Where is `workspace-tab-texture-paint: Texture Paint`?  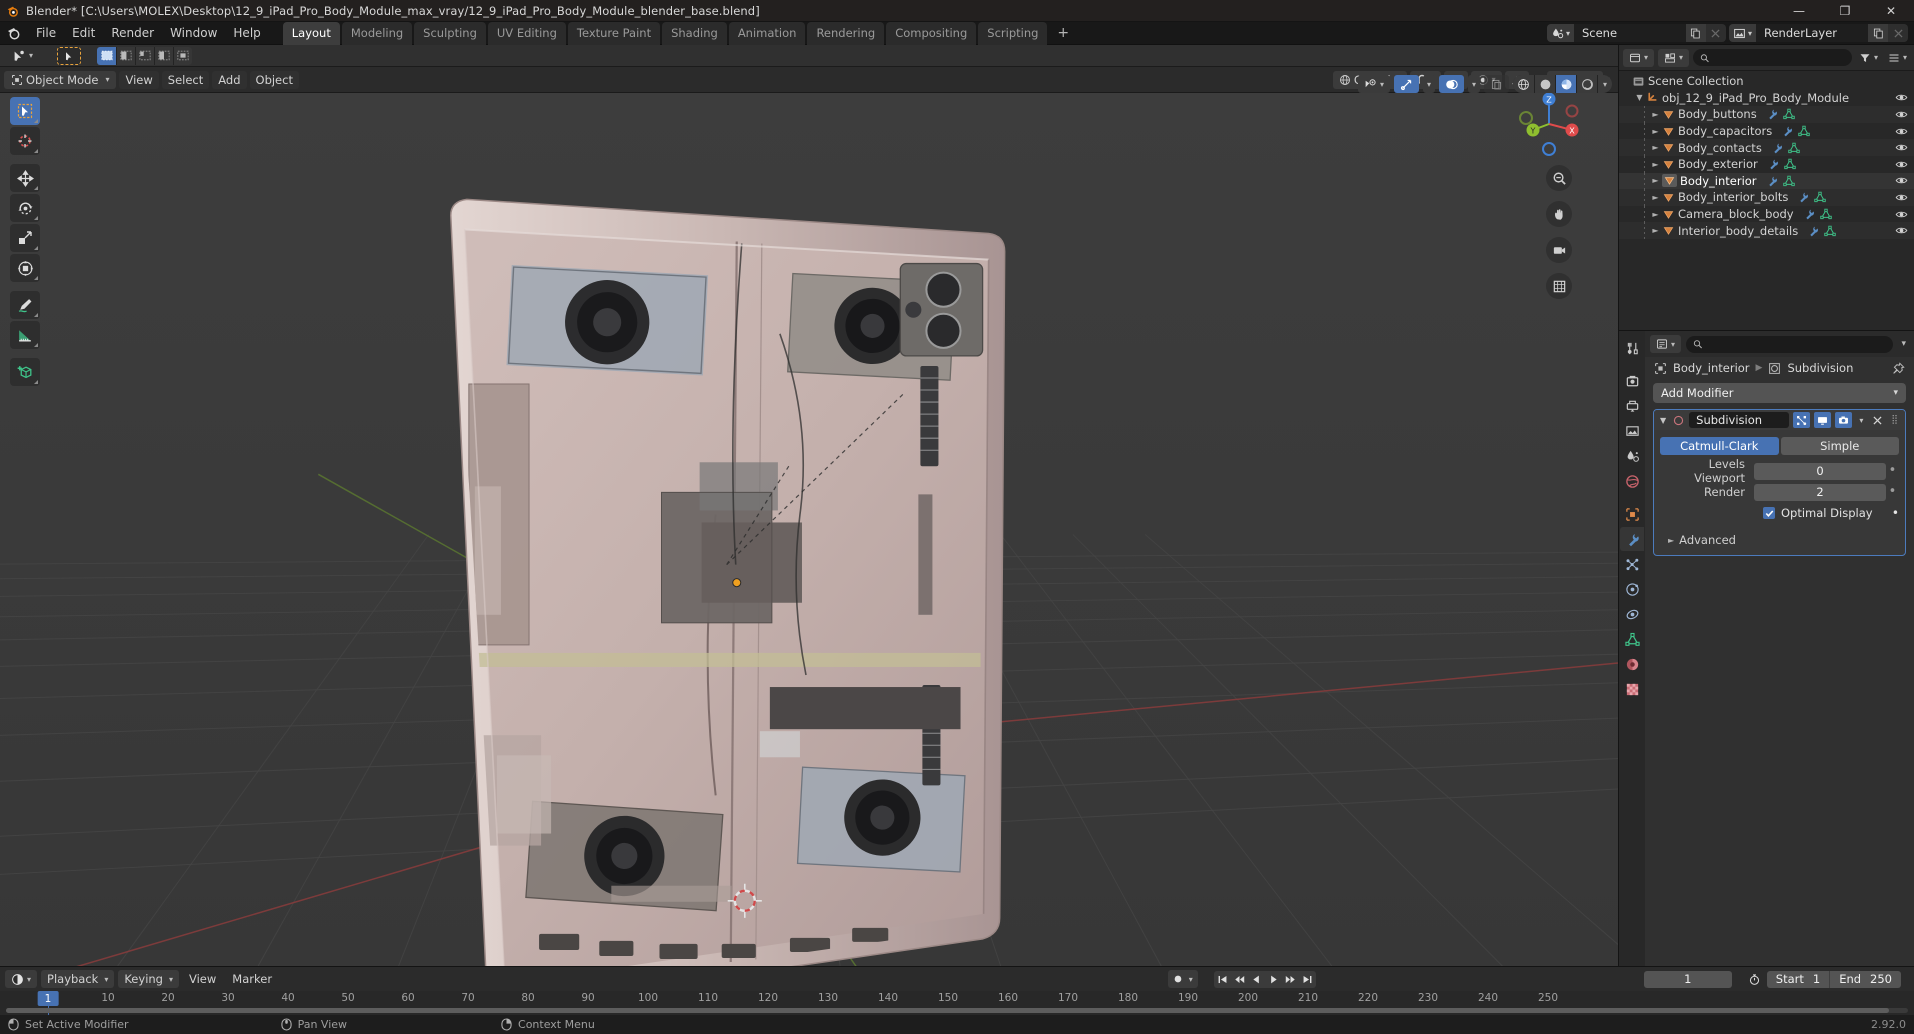 workspace-tab-texture-paint: Texture Paint is located at coordinates (614, 33).